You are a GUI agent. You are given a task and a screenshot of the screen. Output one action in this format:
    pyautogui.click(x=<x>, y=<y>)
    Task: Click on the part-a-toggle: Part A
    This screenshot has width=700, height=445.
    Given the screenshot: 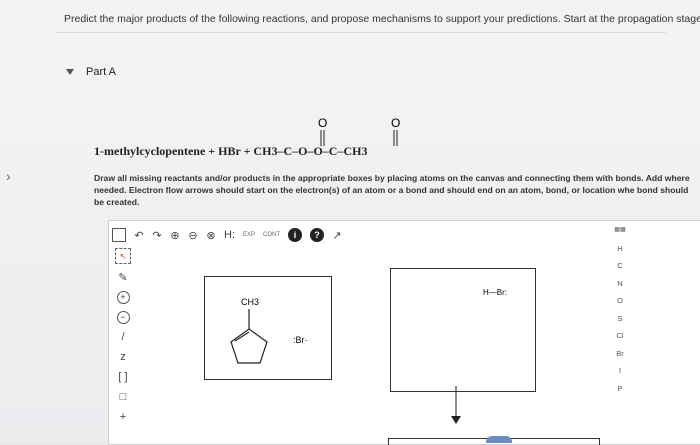 What is the action you would take?
    pyautogui.click(x=91, y=72)
    